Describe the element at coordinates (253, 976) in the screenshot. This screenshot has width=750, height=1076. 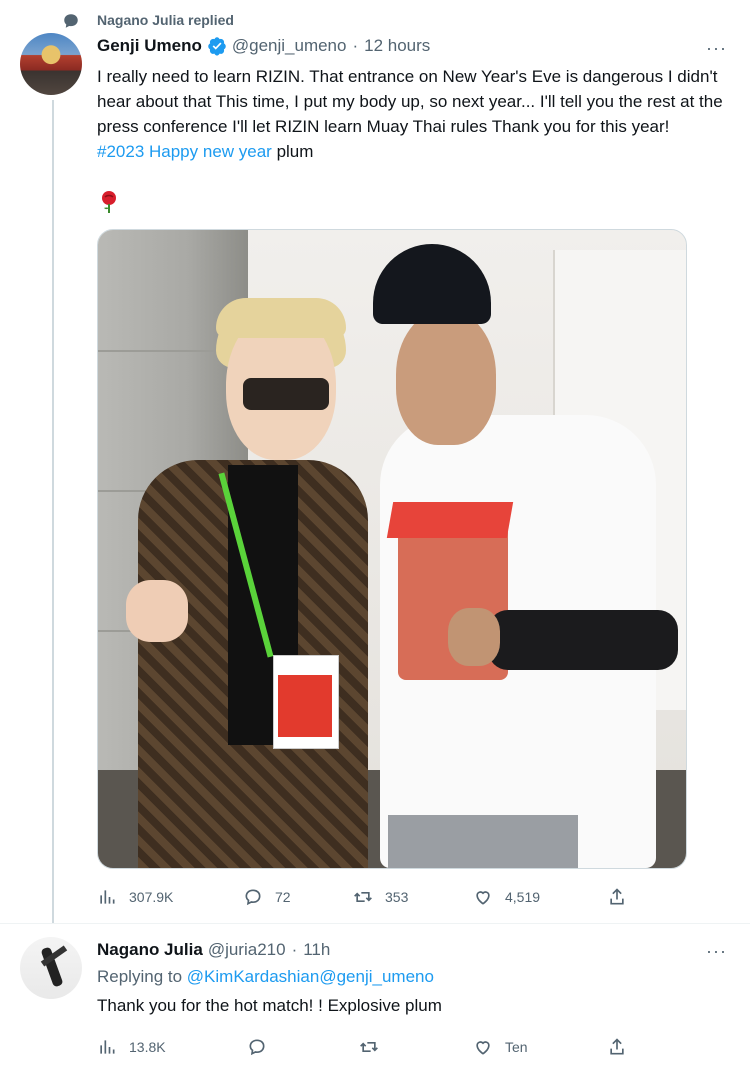
I see `mention-link: @KimKardashian` at that location.